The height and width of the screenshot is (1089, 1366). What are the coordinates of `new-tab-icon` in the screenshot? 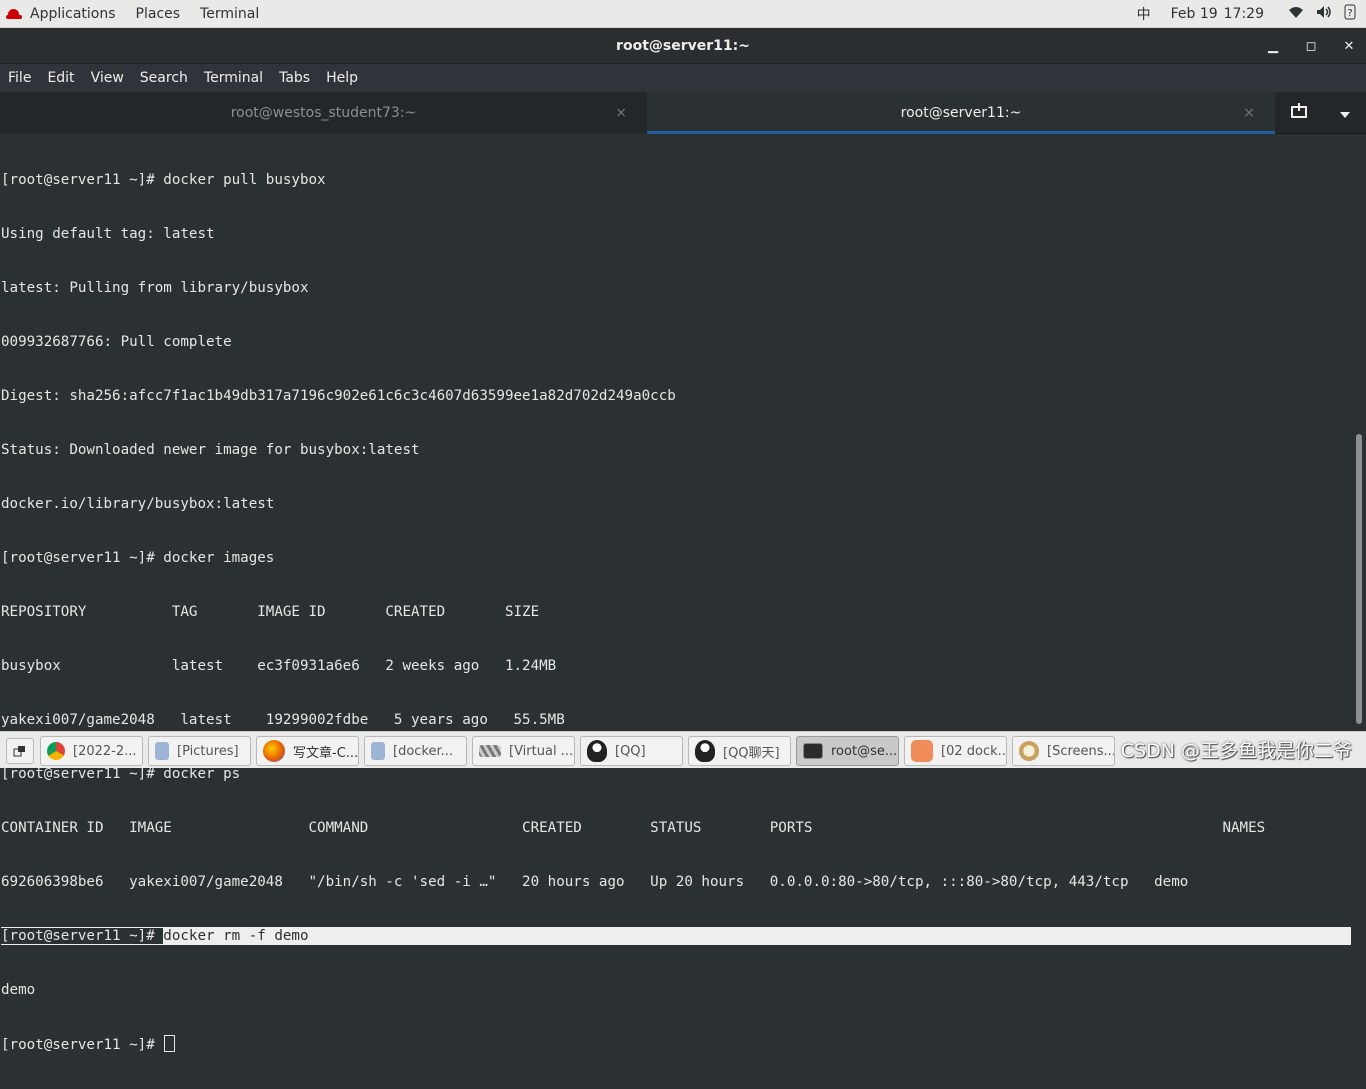 It's located at (1299, 113).